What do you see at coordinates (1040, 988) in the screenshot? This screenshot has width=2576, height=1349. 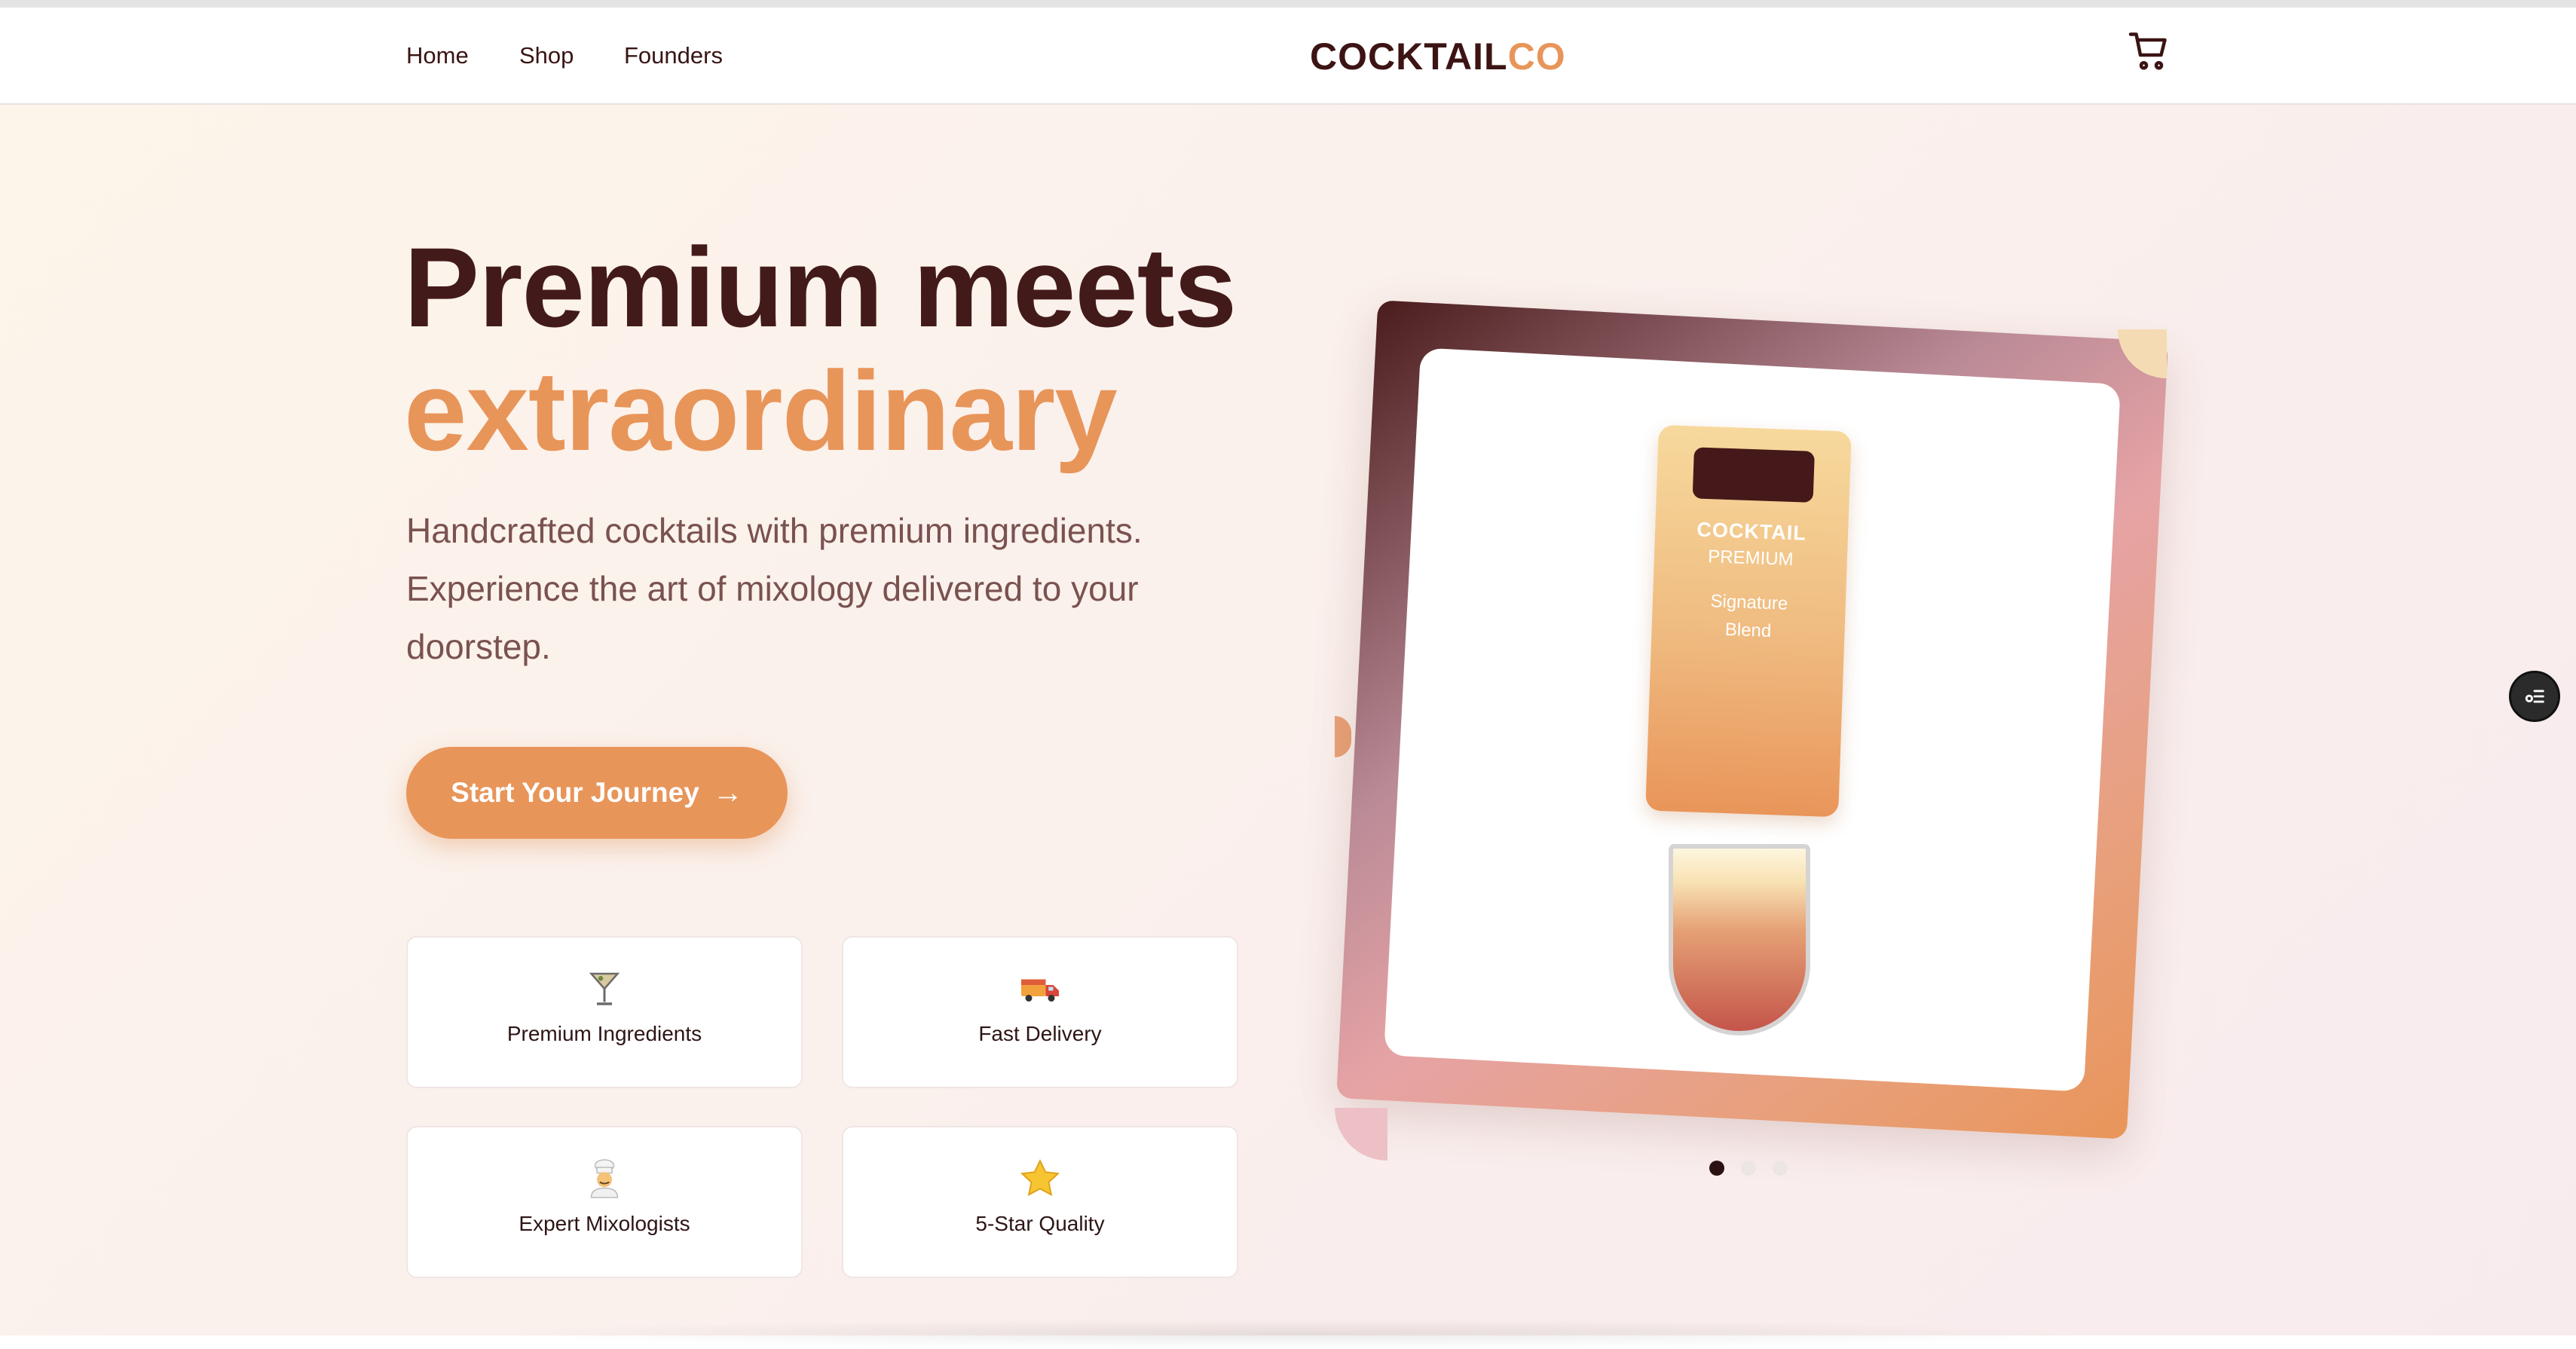 I see `delivery-truck-icon` at bounding box center [1040, 988].